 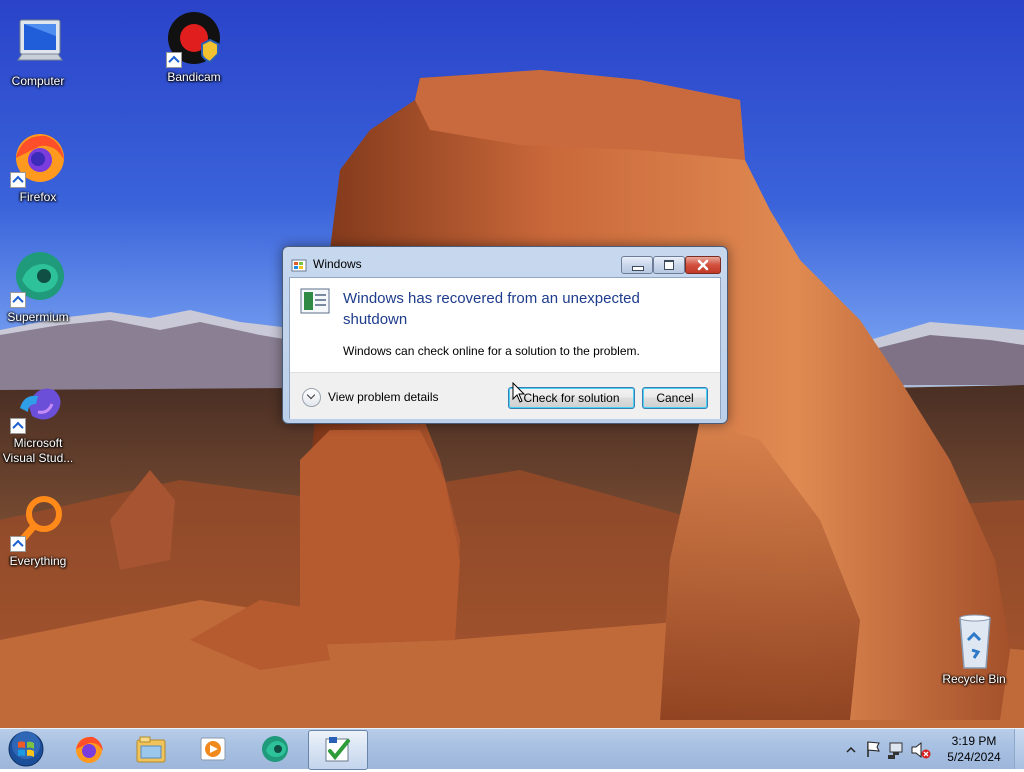 I want to click on desktop-icon-bandicam: Bandicam, so click(x=194, y=47).